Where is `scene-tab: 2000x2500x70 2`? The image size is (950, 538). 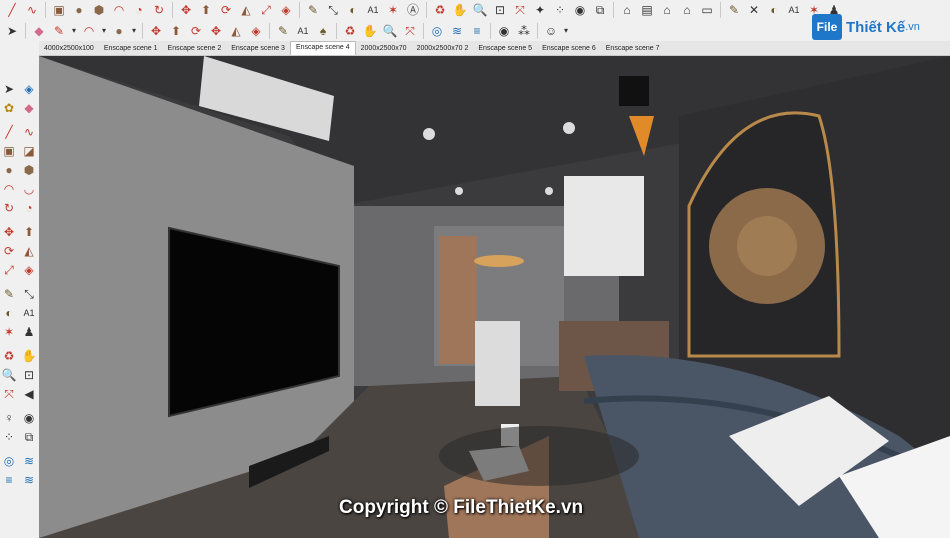 scene-tab: 2000x2500x70 2 is located at coordinates (443, 49).